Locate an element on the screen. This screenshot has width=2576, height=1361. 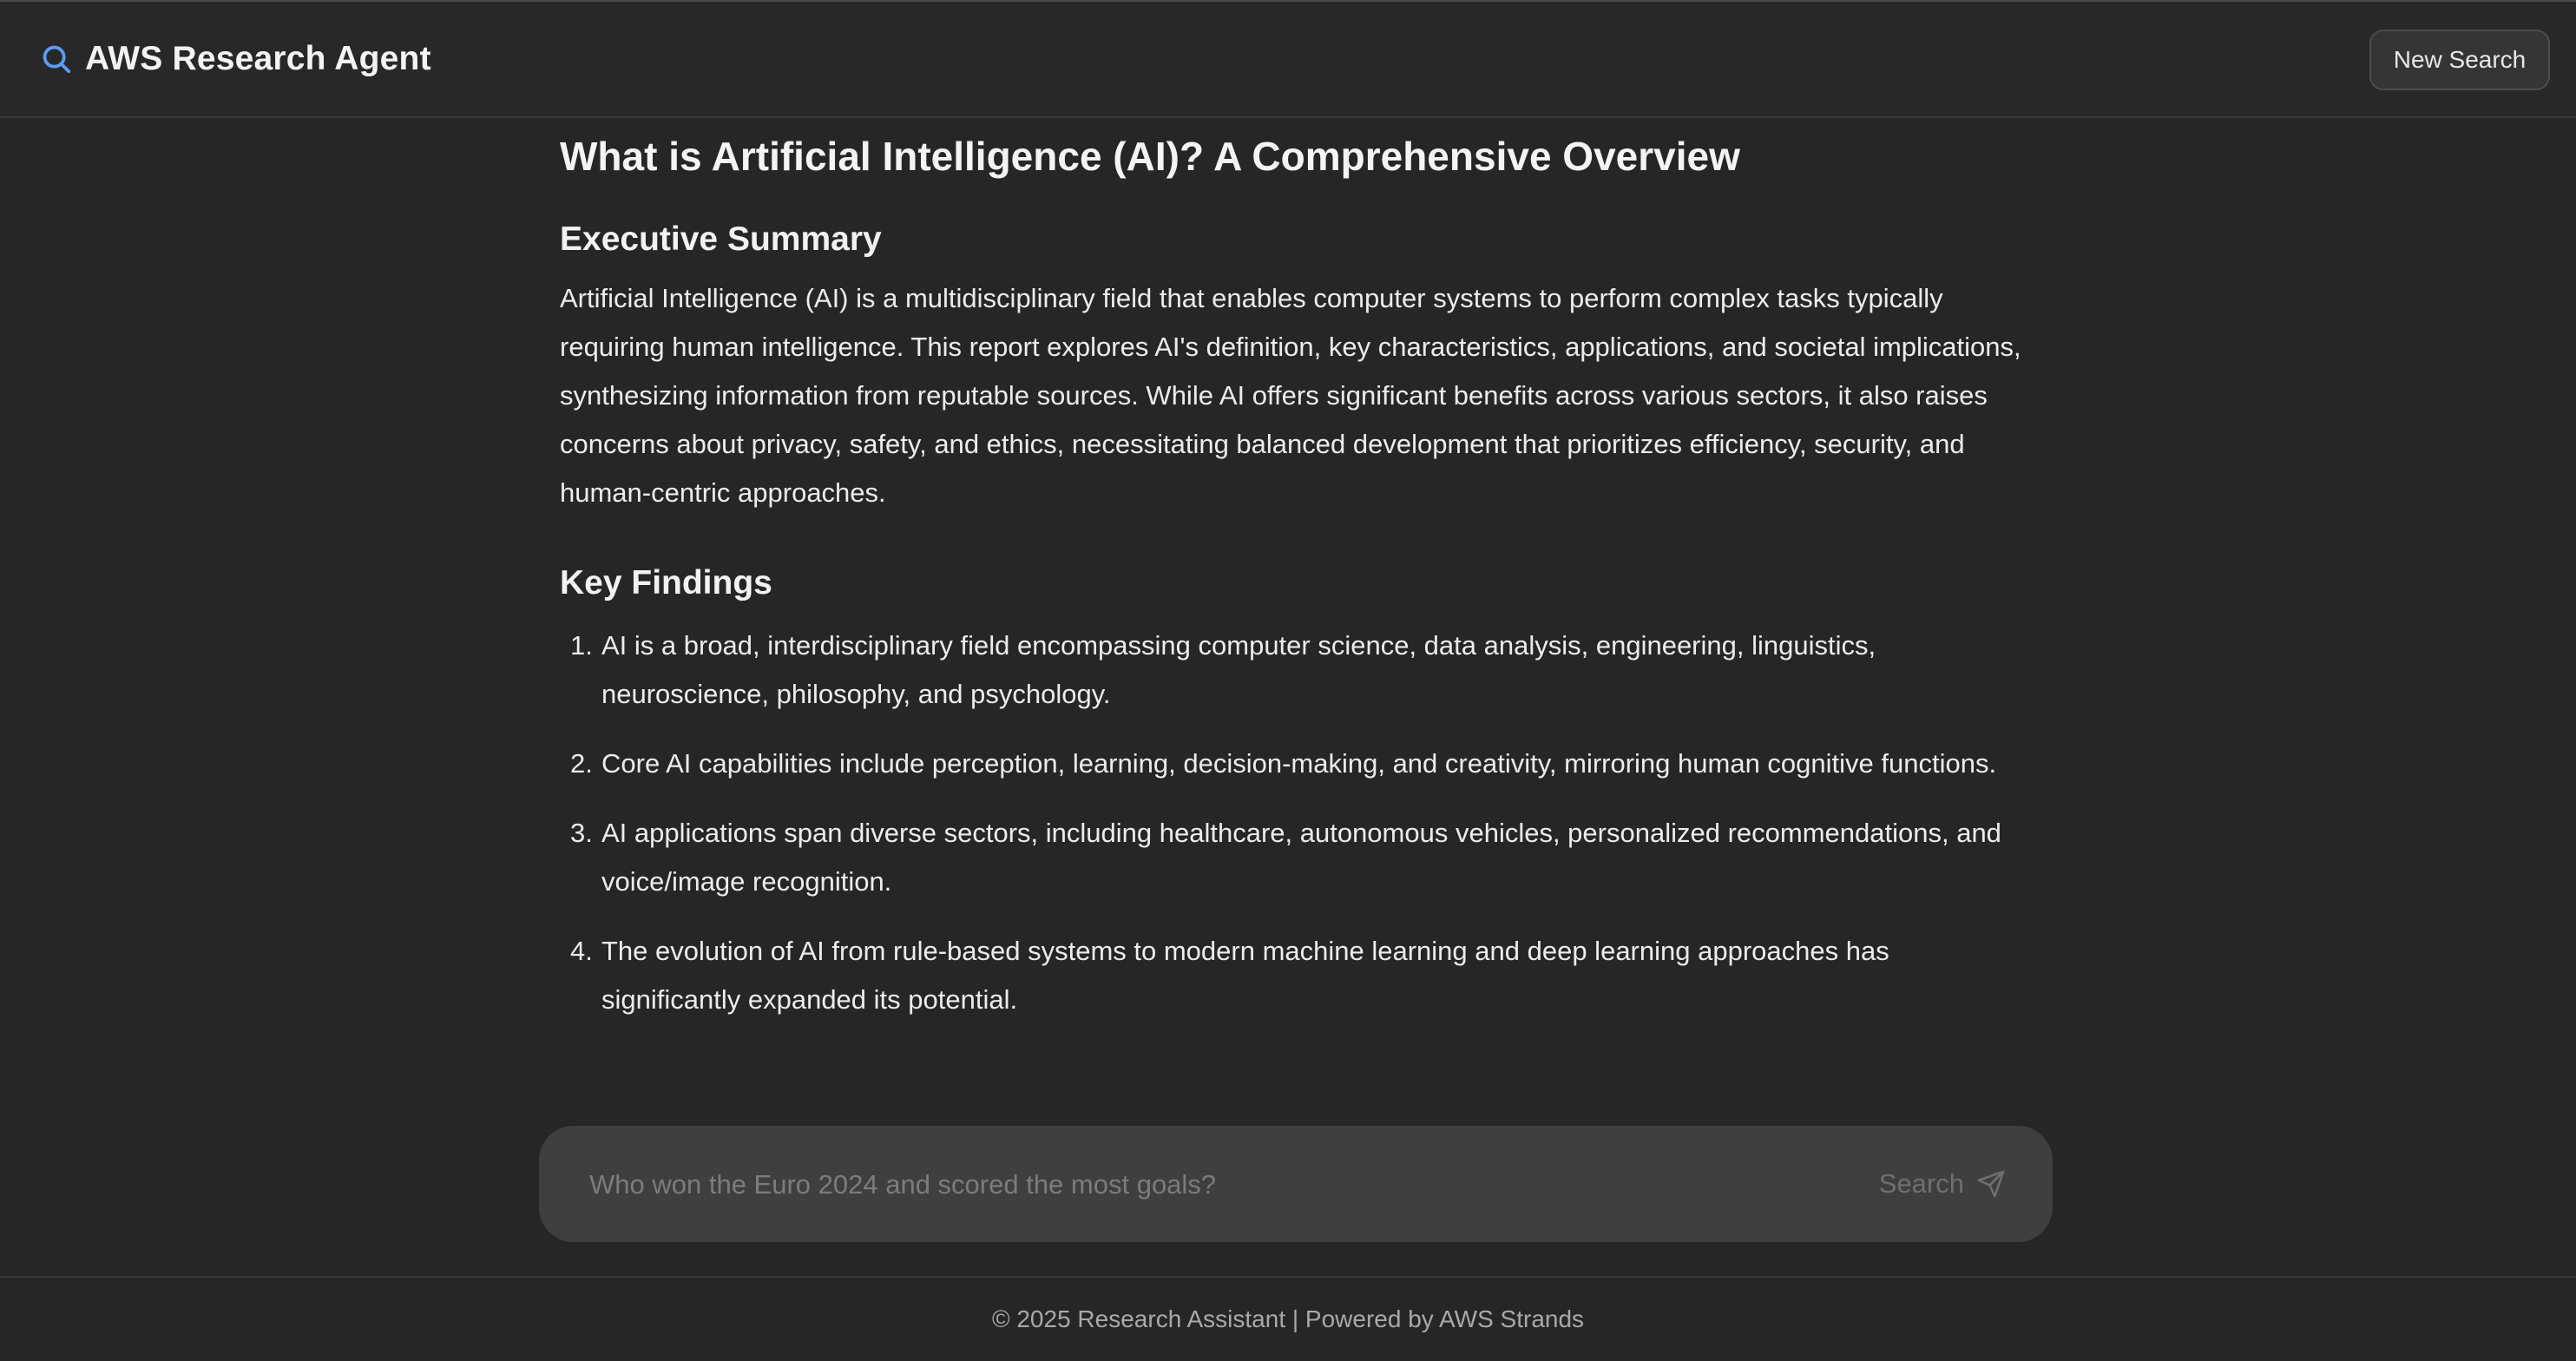
brand: AWS Research Agent is located at coordinates (235, 59).